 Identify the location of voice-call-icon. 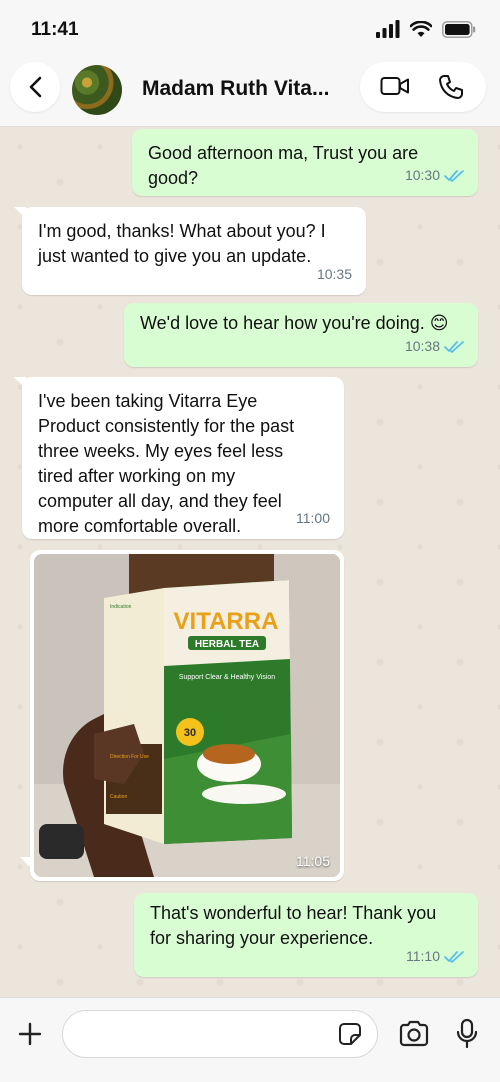
(451, 87).